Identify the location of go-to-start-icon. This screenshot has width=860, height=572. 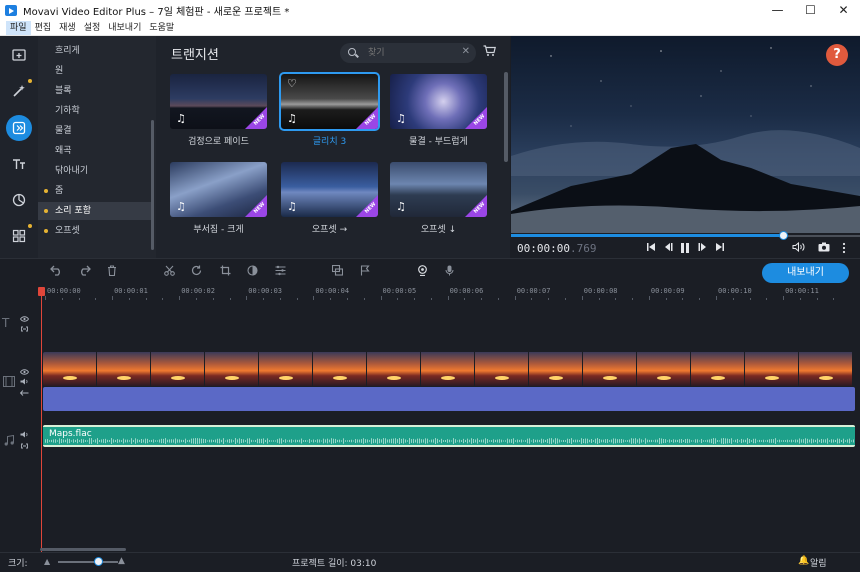
(651, 248).